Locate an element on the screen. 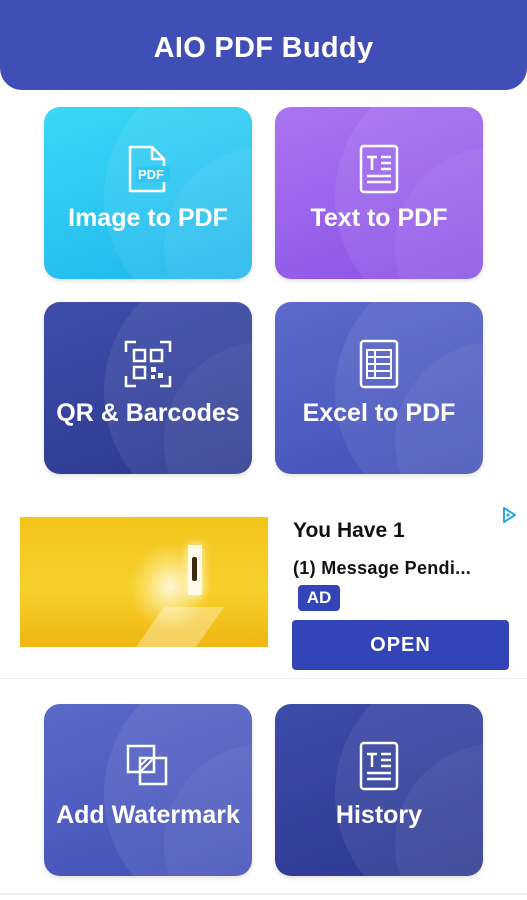  image-to-pdf-label: Image to PDF is located at coordinates (148, 218).